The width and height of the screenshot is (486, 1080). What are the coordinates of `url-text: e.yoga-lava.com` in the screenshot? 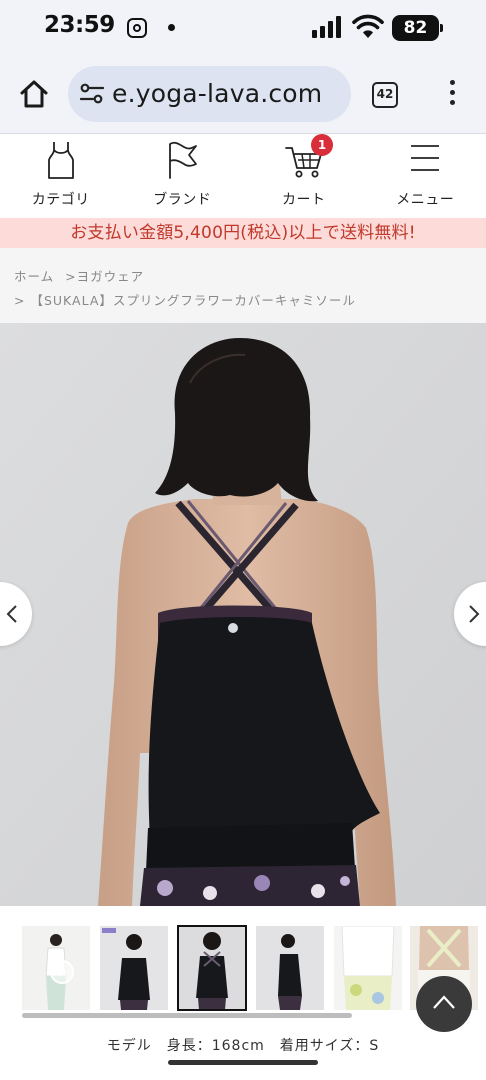 It's located at (217, 93).